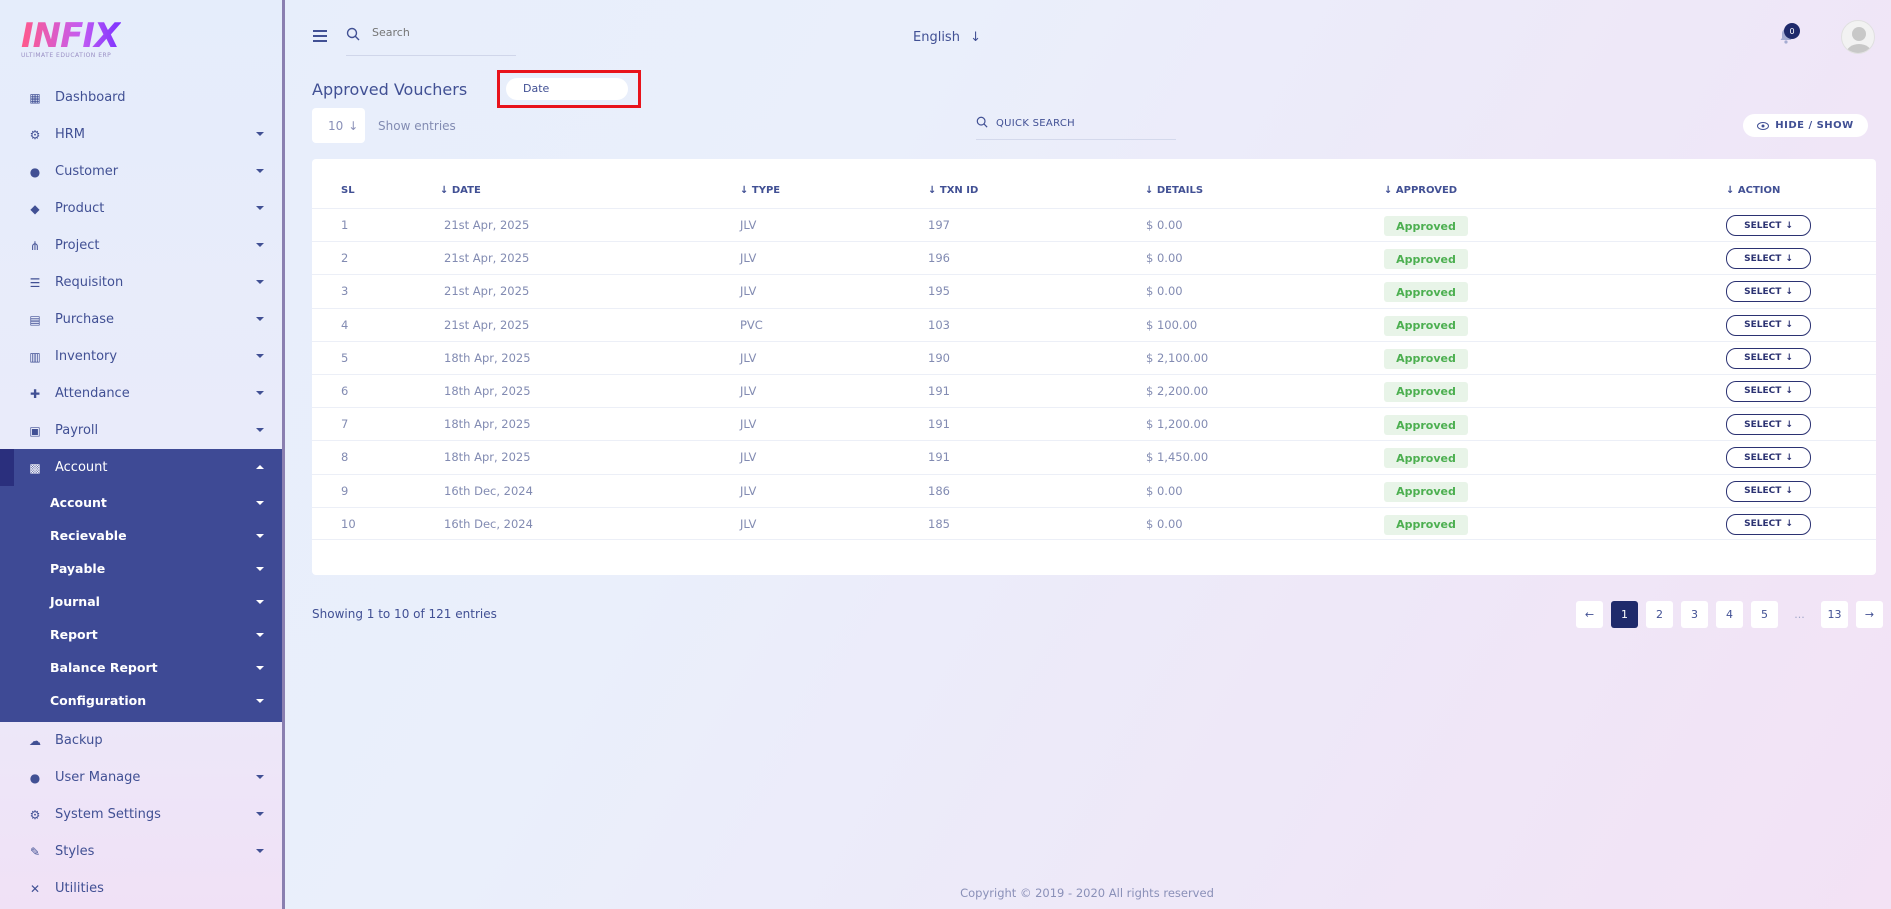 The height and width of the screenshot is (909, 1891). I want to click on column-header-type: ↓ TYPE, so click(760, 190).